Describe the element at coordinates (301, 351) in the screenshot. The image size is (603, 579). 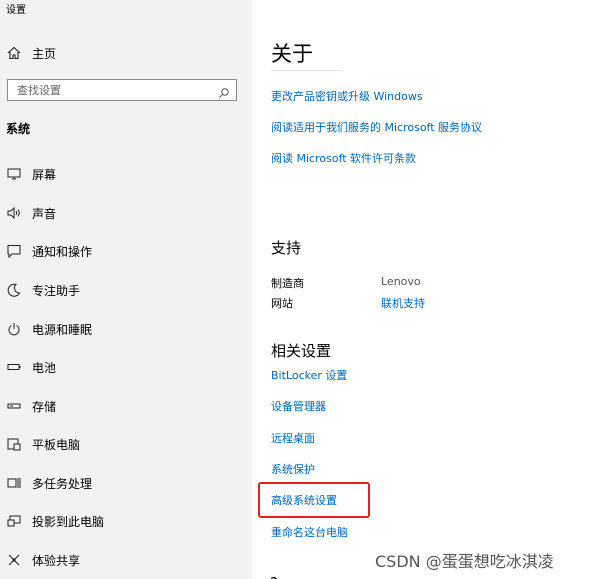
I see `related-settings-heading: 相关设置` at that location.